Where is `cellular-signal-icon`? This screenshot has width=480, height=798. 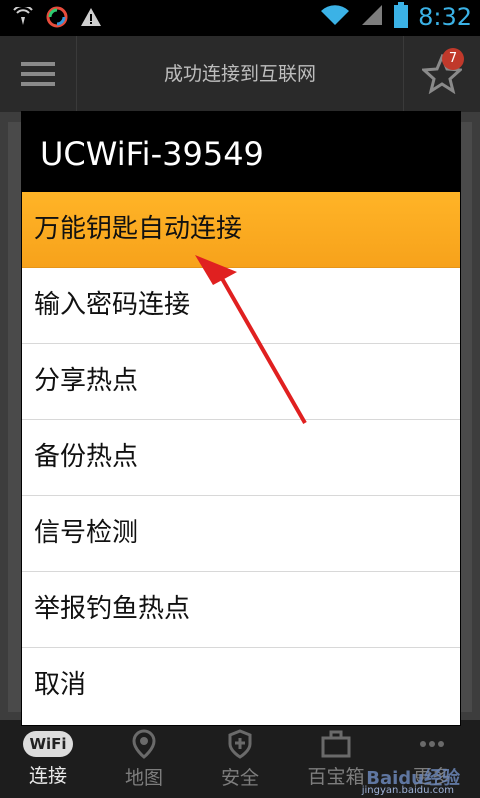 cellular-signal-icon is located at coordinates (372, 17).